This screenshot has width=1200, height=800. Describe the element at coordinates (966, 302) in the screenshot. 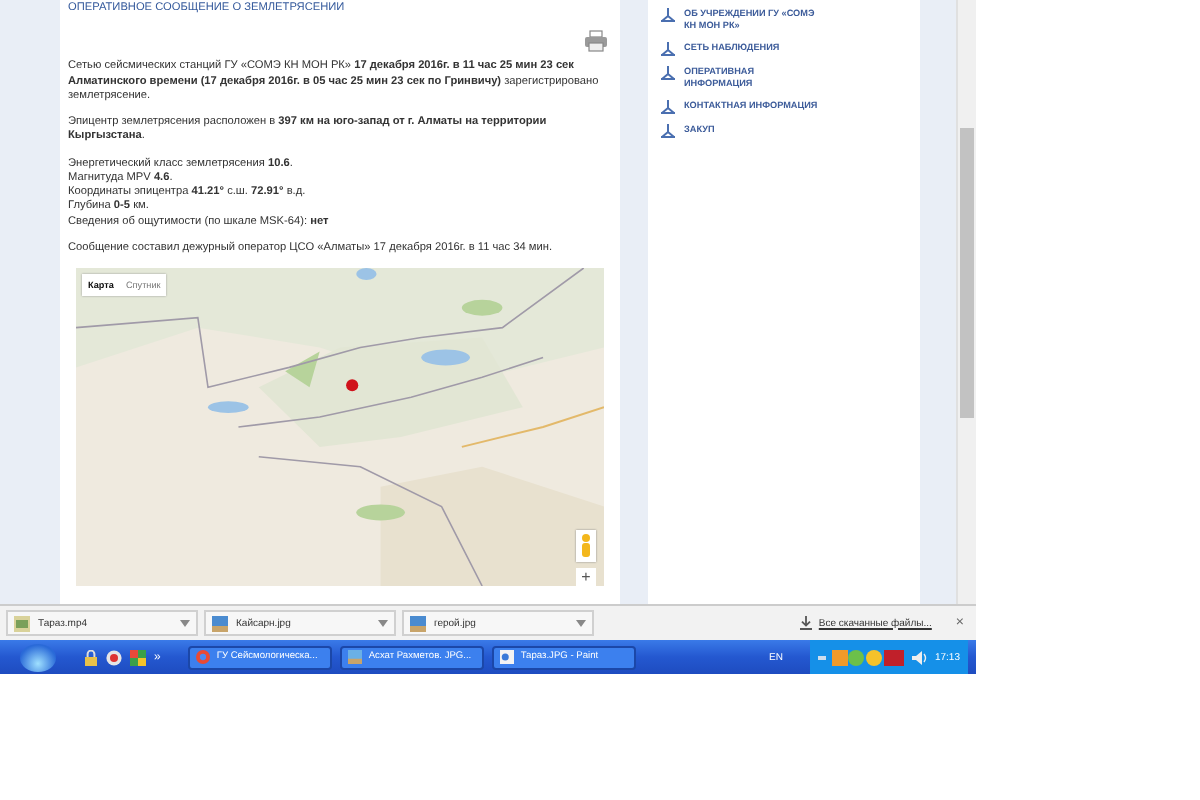

I see `scrollbar` at that location.